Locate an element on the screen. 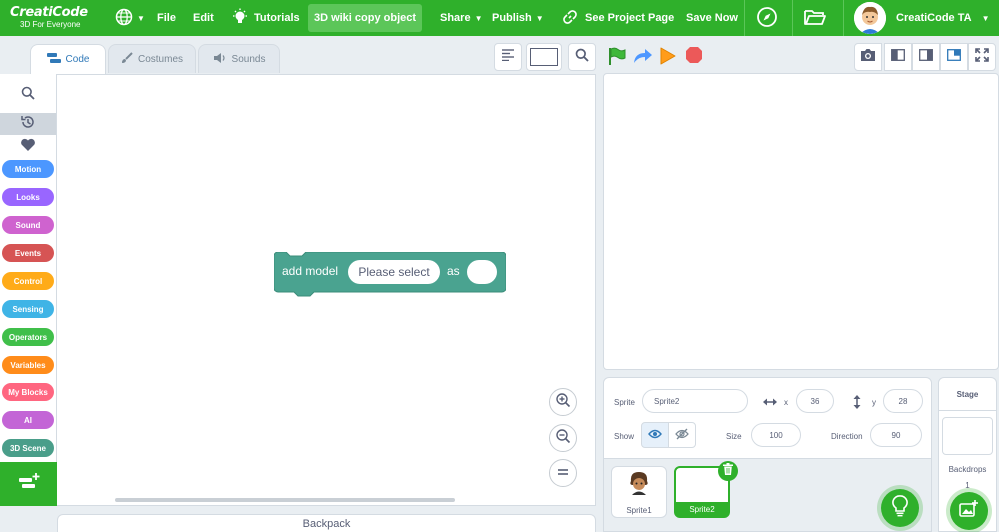 The image size is (999, 532). file-menu: File is located at coordinates (166, 18).